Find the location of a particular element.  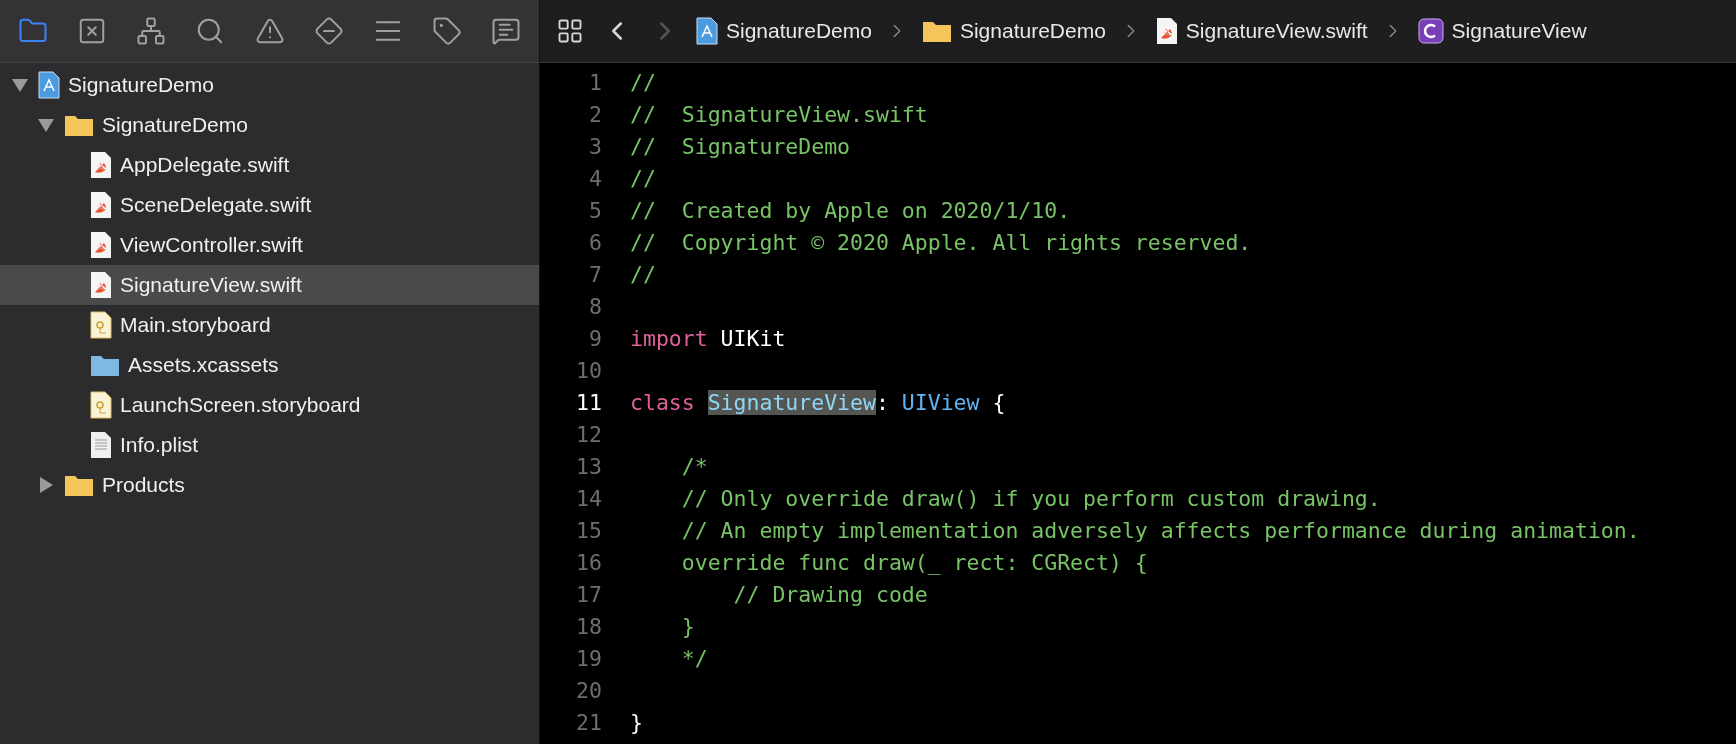

file-name: Products is located at coordinates (143, 485).